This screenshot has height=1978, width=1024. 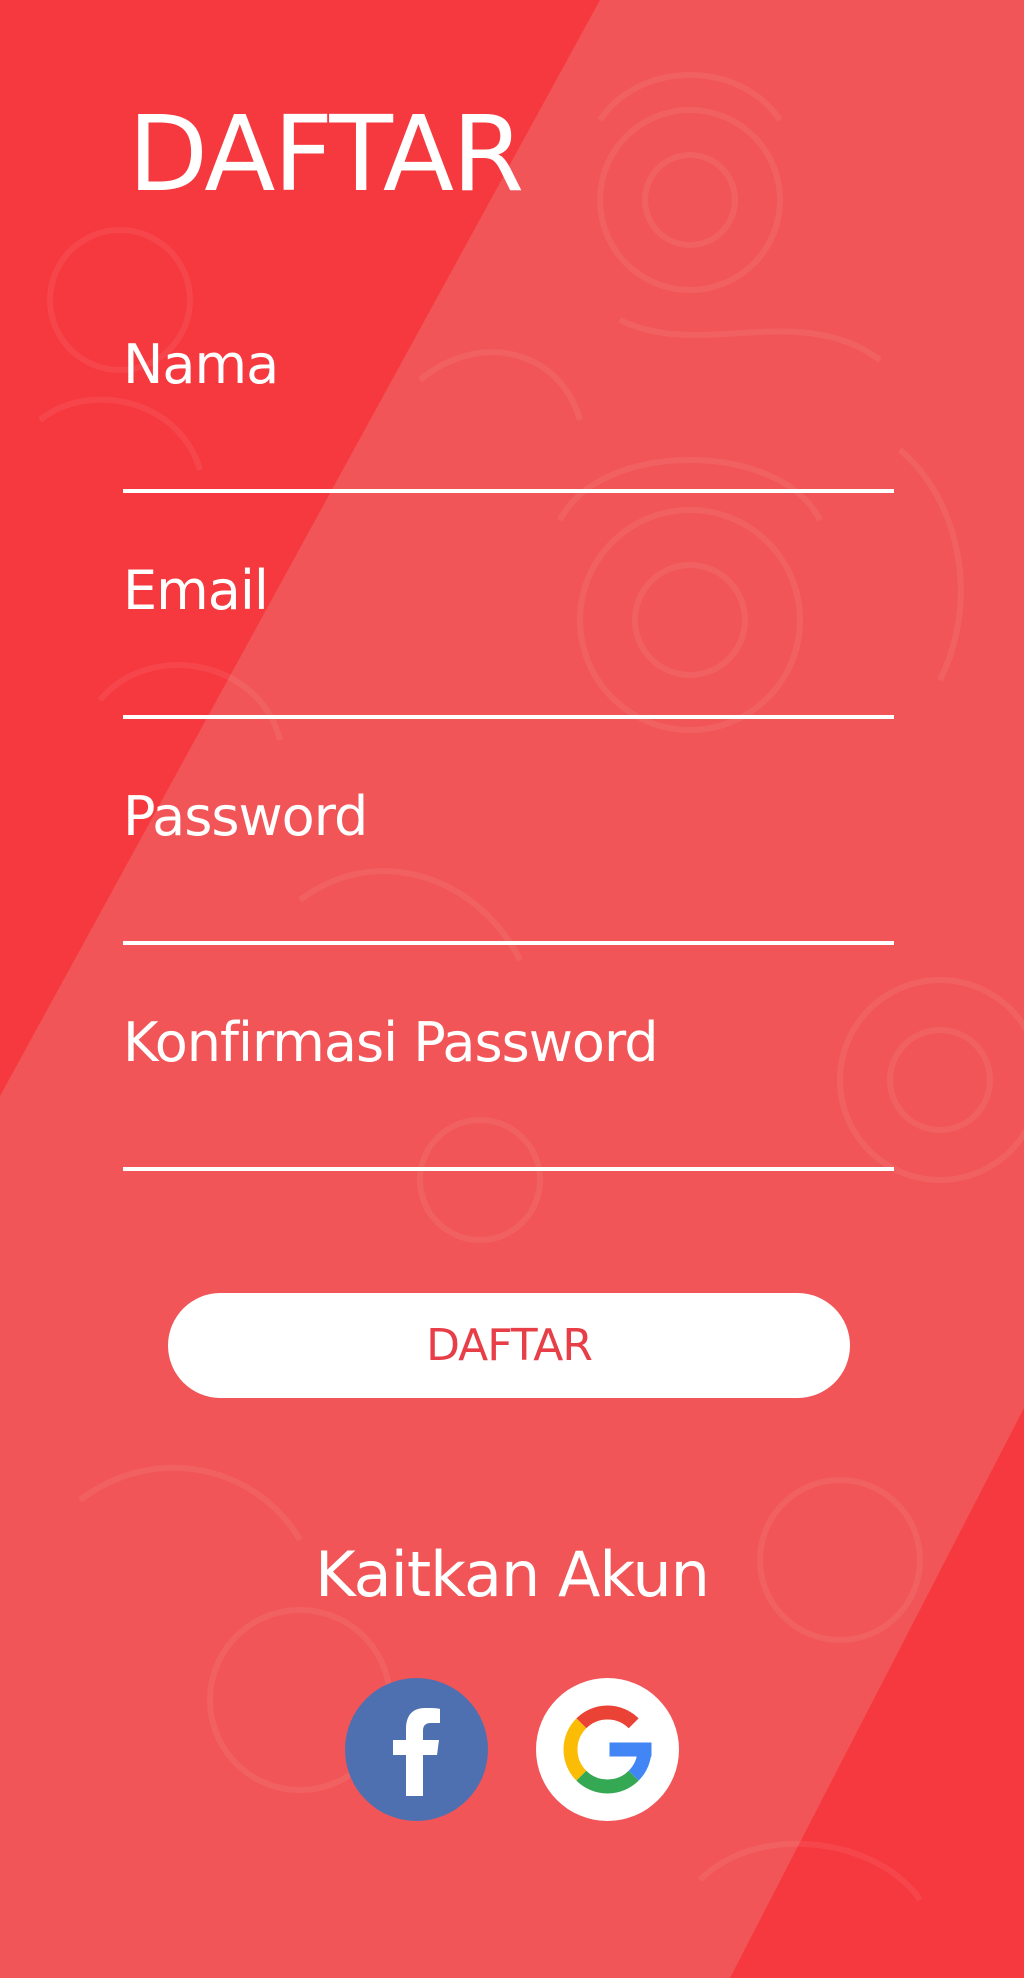 I want to click on password-input, so click(x=508, y=917).